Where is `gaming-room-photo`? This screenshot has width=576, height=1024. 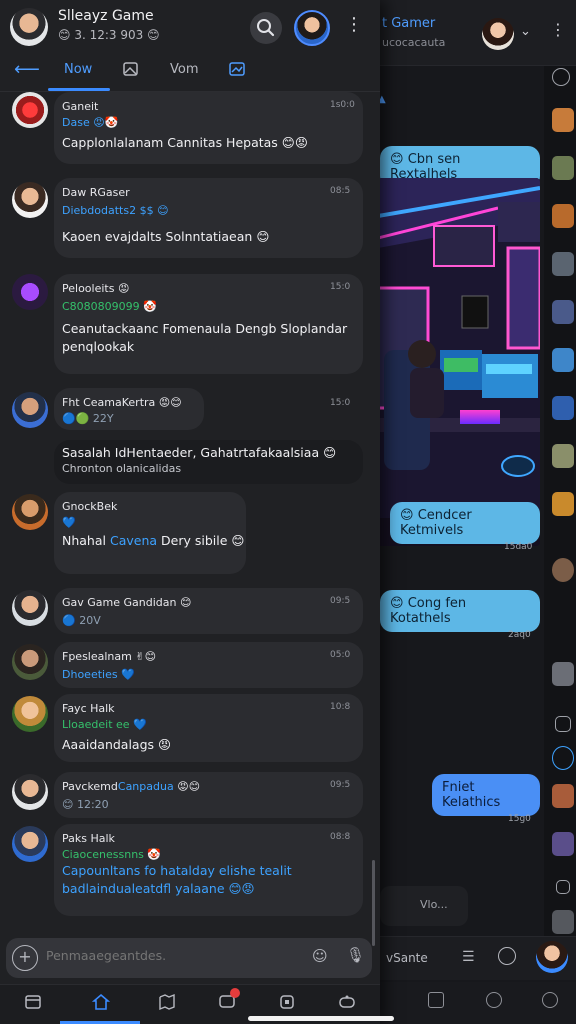
gaming-room-photo is located at coordinates (459, 362).